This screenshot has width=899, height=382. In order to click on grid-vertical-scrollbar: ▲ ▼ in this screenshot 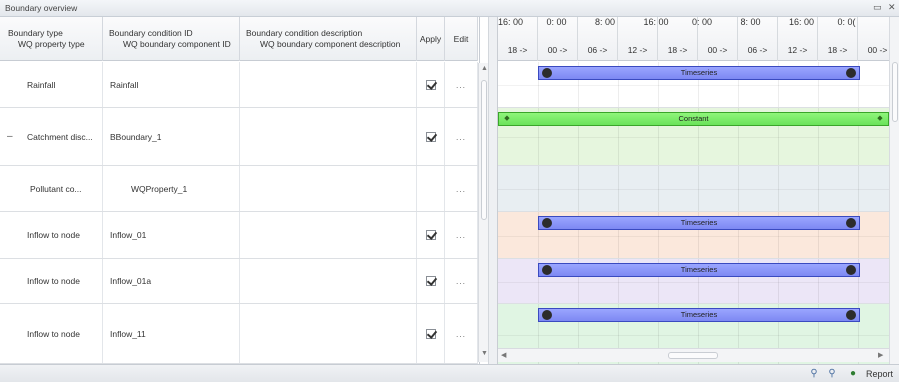, I will do `click(483, 212)`.